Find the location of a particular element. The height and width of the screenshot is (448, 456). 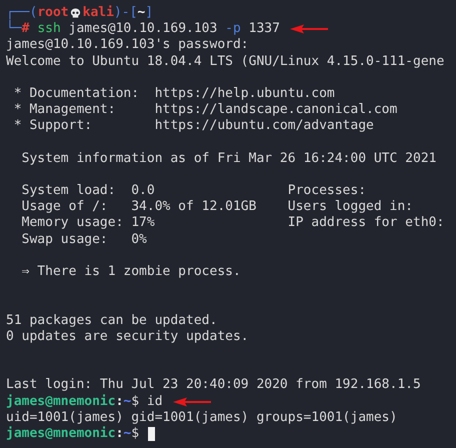

terminal-text: Usage of /: 34.0% of 12.01GB Users logged in: is located at coordinates (216, 207).